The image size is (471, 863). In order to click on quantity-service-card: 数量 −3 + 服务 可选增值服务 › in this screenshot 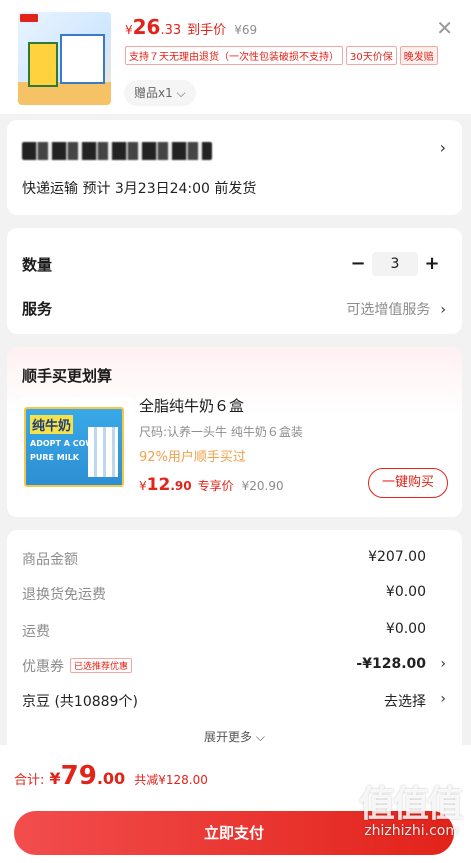, I will do `click(234, 281)`.